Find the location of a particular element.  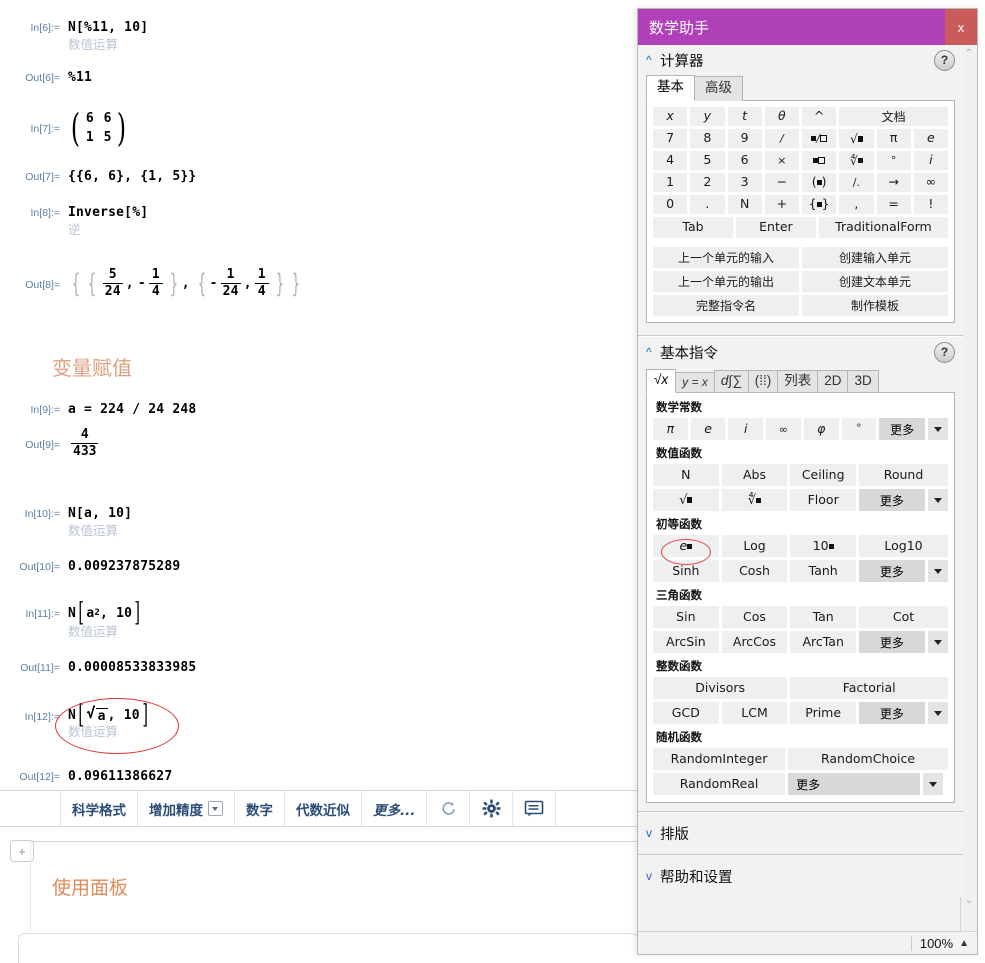

btn-more-numeric-functions: 更多 is located at coordinates (892, 500).